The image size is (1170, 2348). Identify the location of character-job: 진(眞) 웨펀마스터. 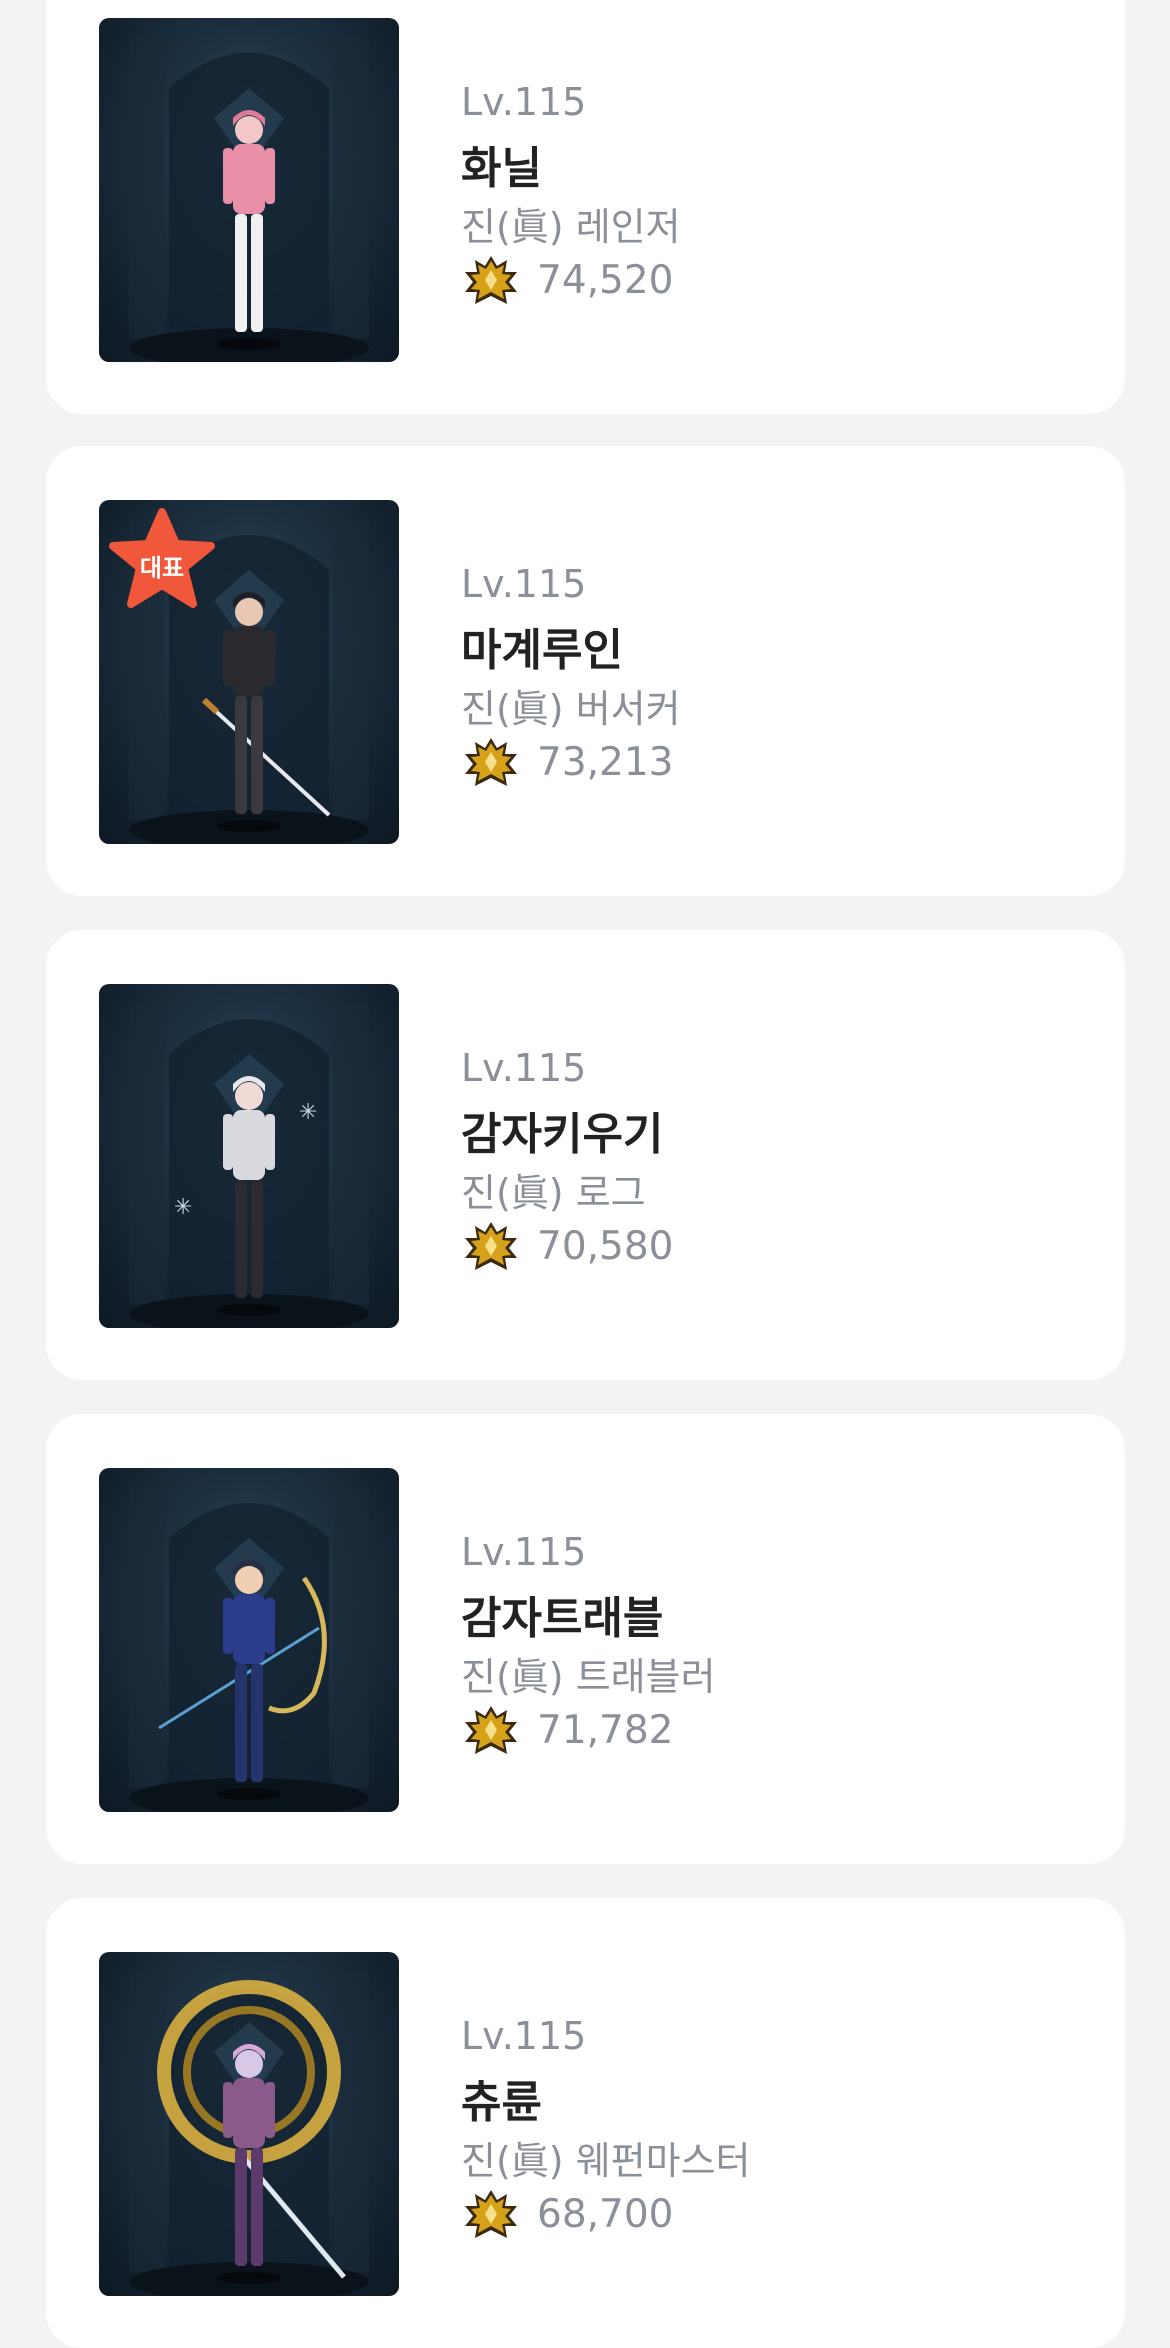
(606, 2161).